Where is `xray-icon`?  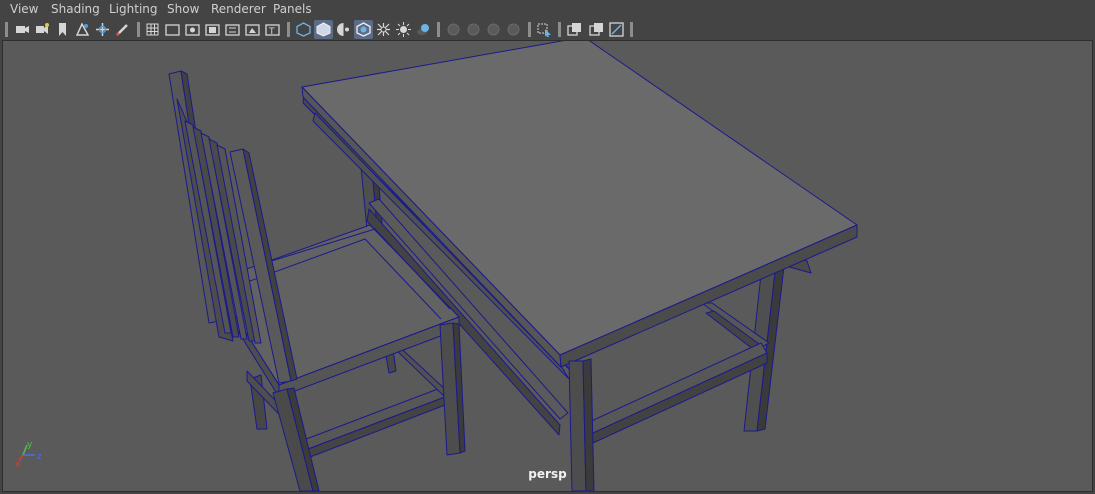 xray-icon is located at coordinates (383, 29).